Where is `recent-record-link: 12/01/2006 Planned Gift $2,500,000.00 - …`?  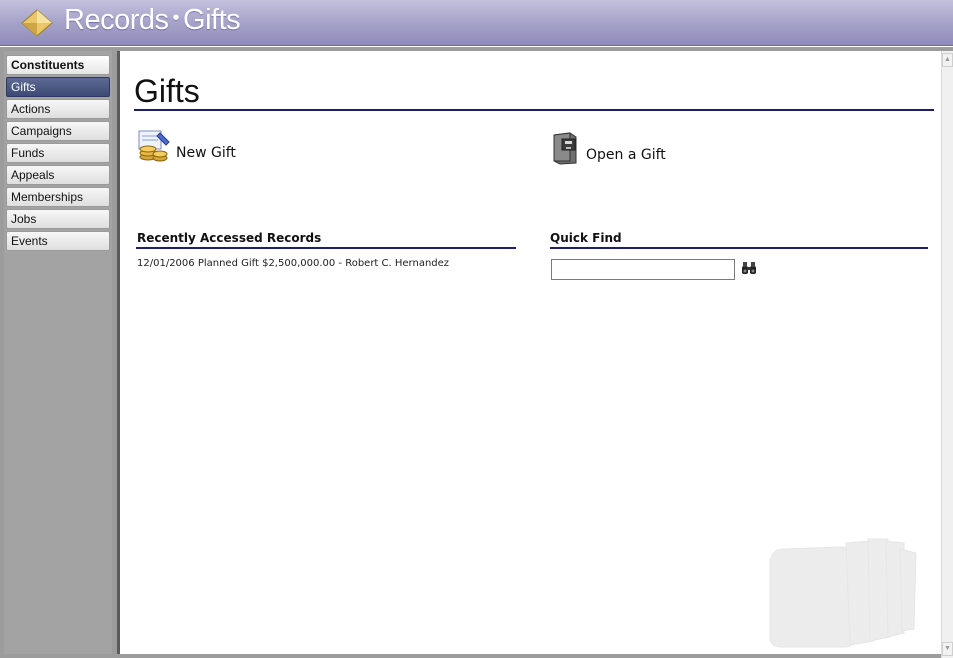 recent-record-link: 12/01/2006 Planned Gift $2,500,000.00 - … is located at coordinates (293, 263).